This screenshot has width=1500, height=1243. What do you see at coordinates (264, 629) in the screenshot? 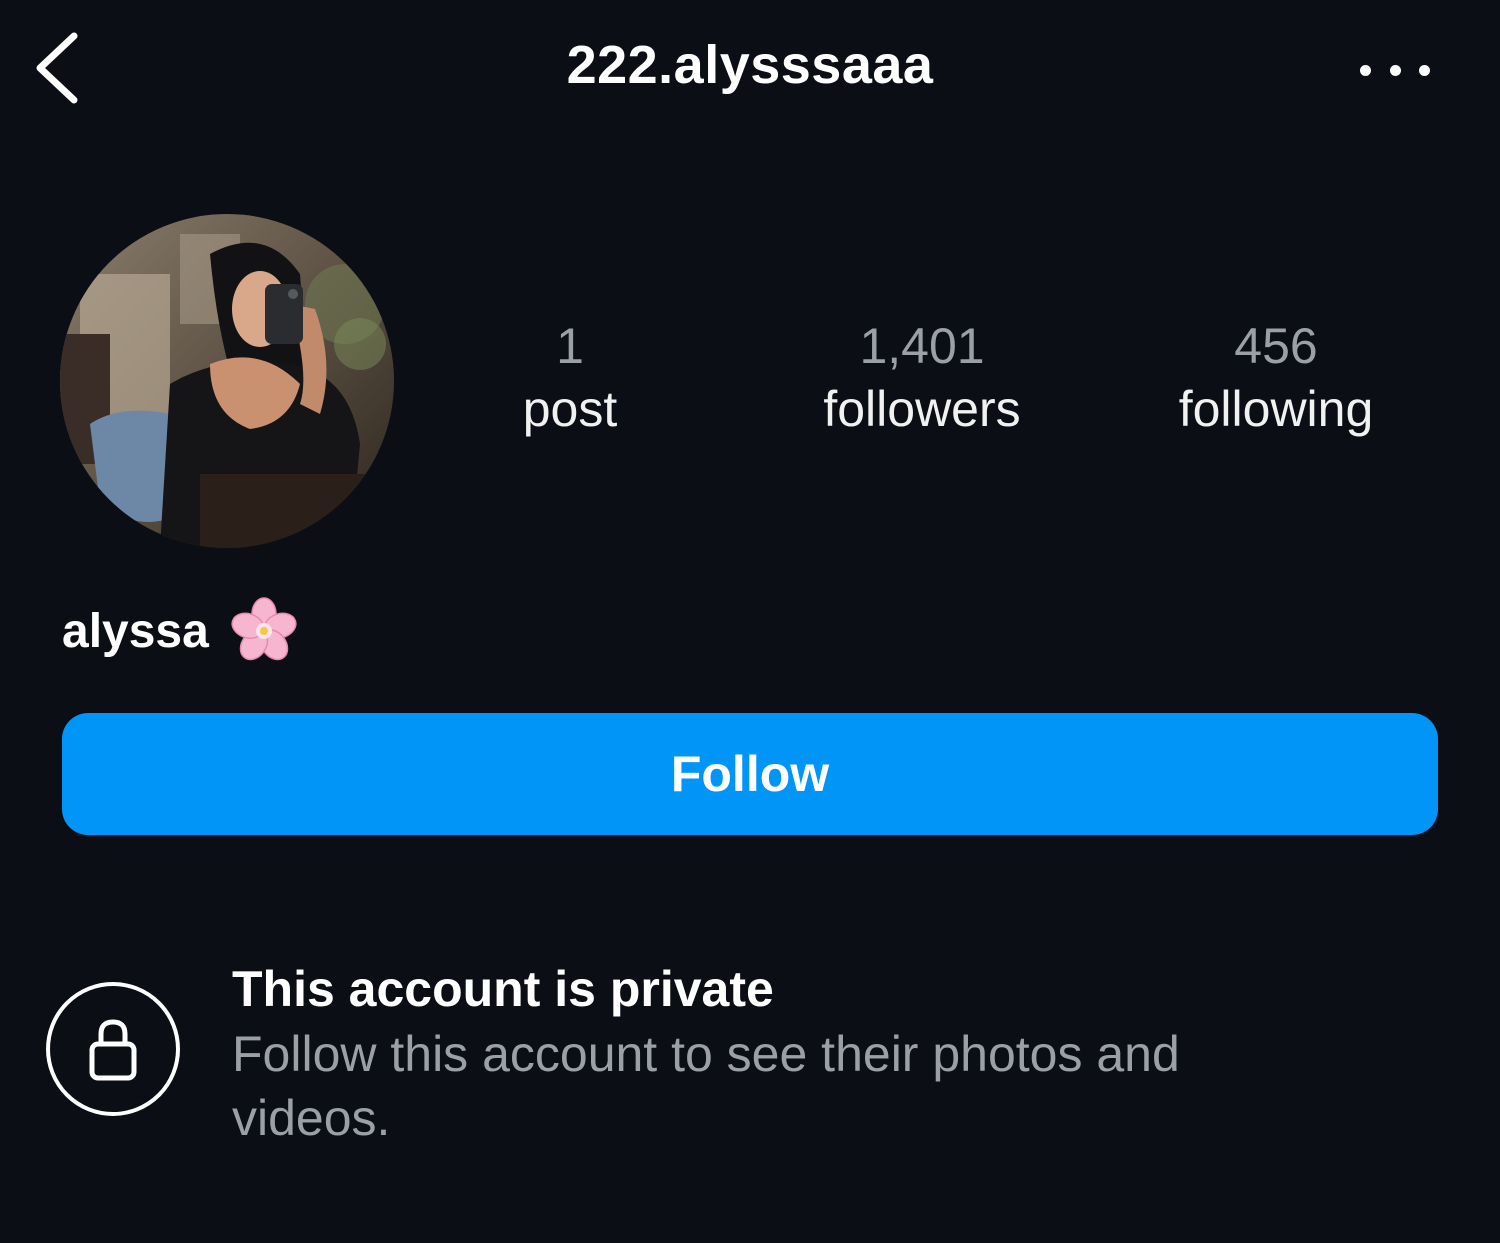
I see `cherry-blossom-icon` at bounding box center [264, 629].